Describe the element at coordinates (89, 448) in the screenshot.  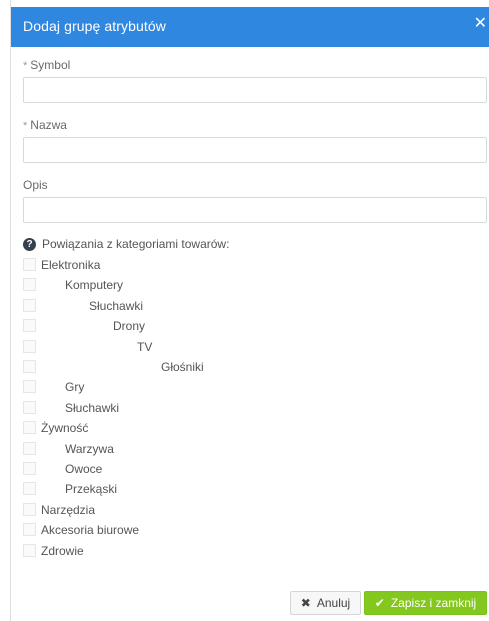
I see `category-label: Warzywa` at that location.